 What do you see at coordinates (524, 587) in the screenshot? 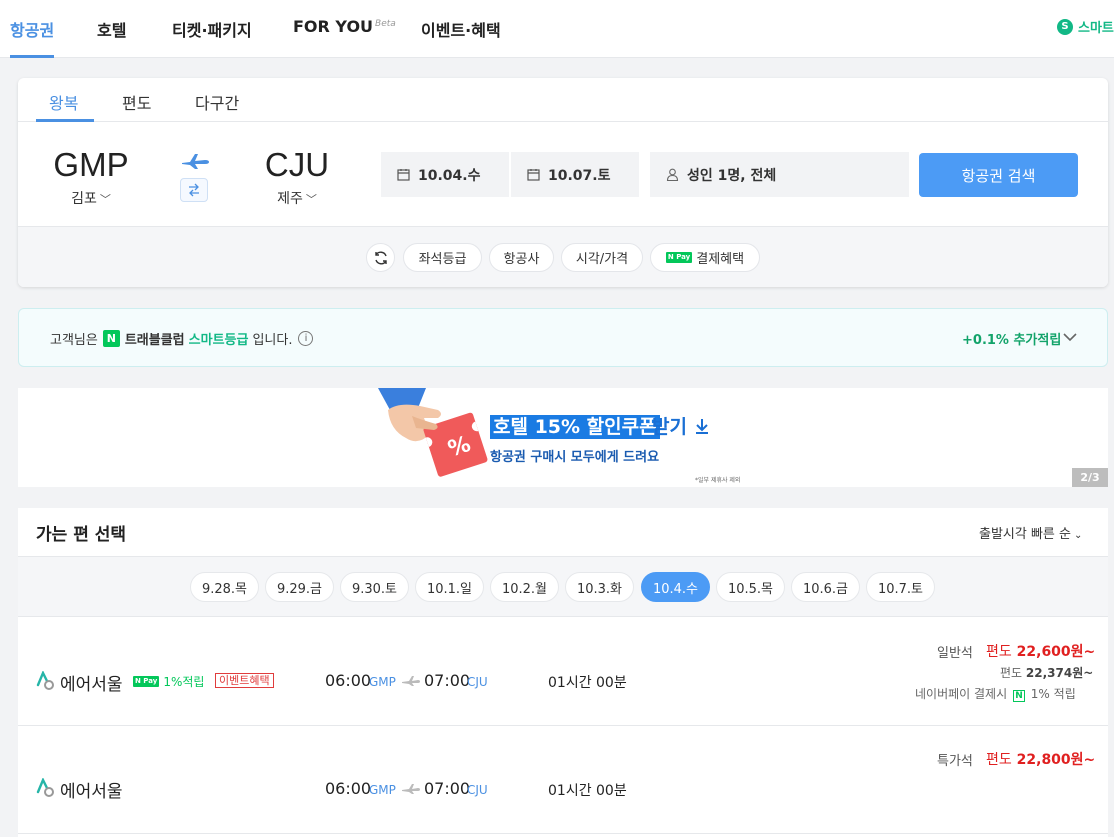
I see `date-chip: 10.2.월` at bounding box center [524, 587].